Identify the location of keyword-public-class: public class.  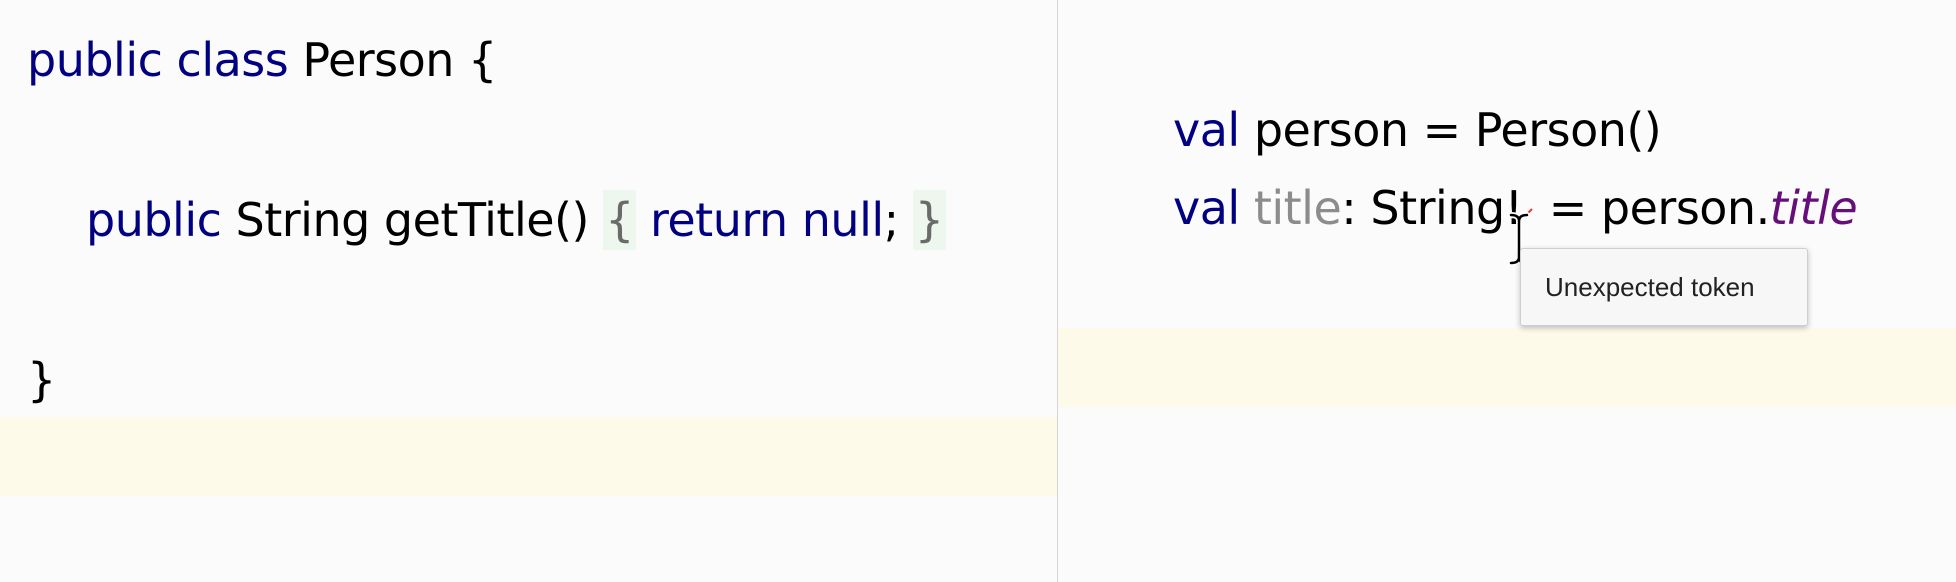
(158, 60).